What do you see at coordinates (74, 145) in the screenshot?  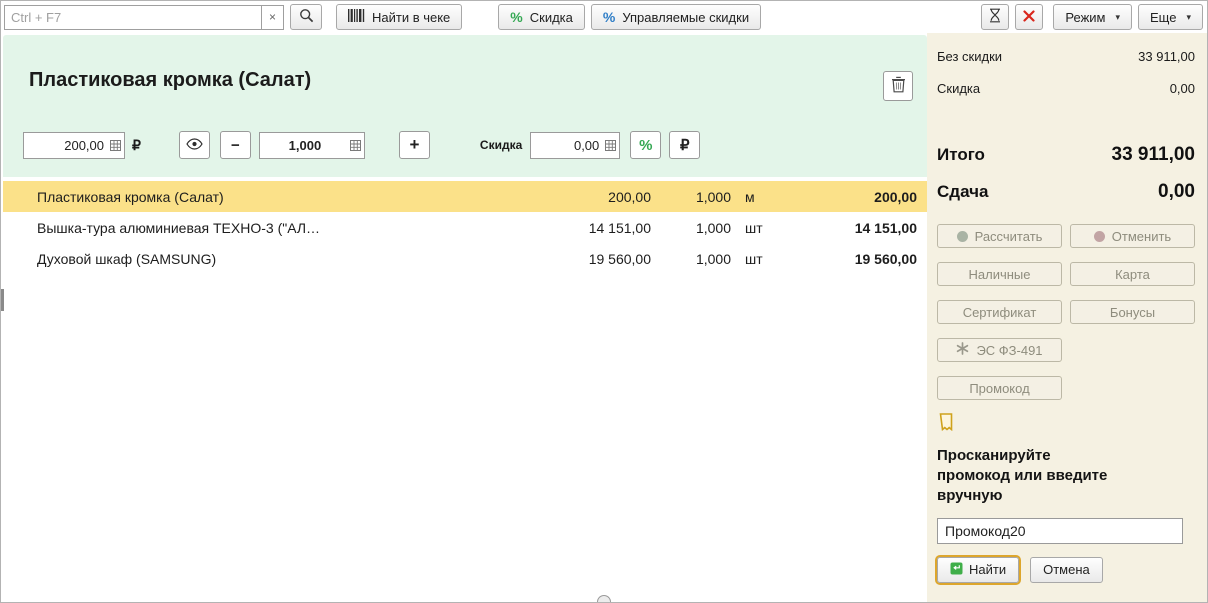 I see `price-field` at bounding box center [74, 145].